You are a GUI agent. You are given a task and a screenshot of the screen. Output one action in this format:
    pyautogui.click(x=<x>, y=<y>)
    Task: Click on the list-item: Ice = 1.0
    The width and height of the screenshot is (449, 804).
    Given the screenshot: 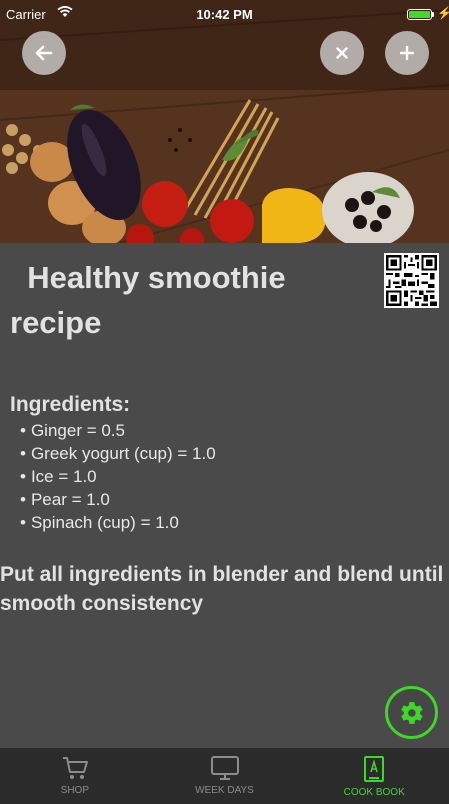 What is the action you would take?
    pyautogui.click(x=118, y=476)
    